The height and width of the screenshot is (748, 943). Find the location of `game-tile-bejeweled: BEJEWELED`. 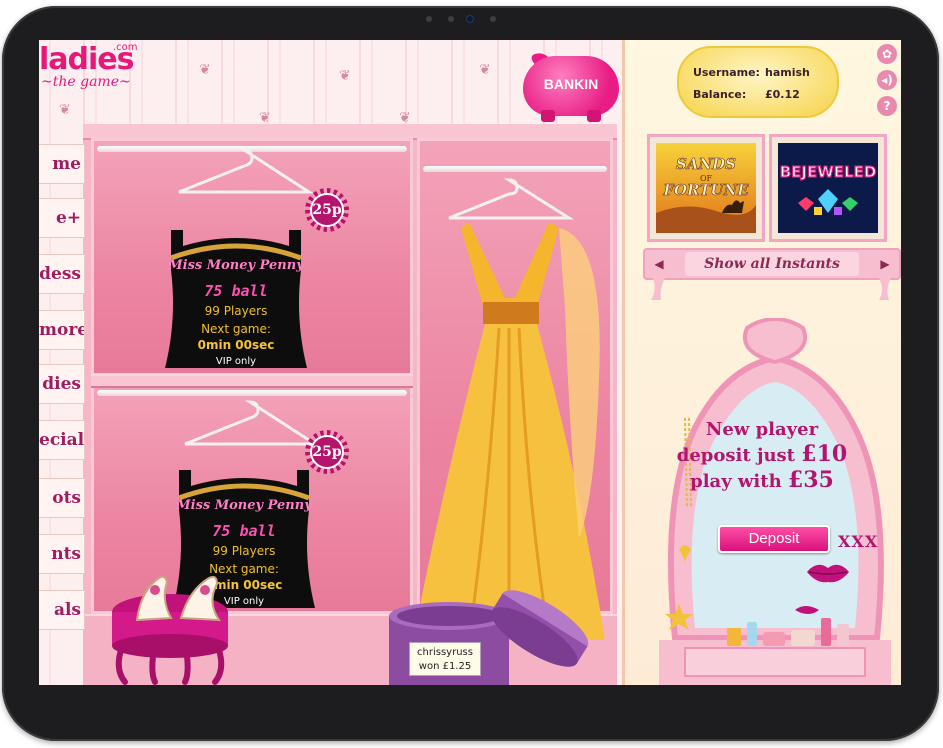

game-tile-bejeweled: BEJEWELED is located at coordinates (828, 188).